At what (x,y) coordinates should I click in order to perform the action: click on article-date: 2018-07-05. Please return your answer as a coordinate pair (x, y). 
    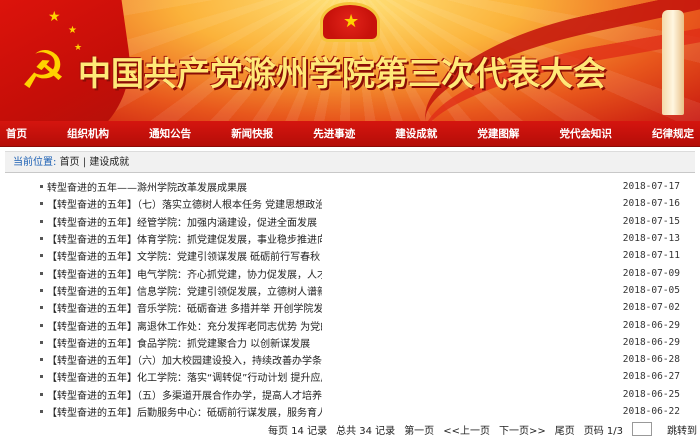
    Looking at the image, I should click on (651, 290).